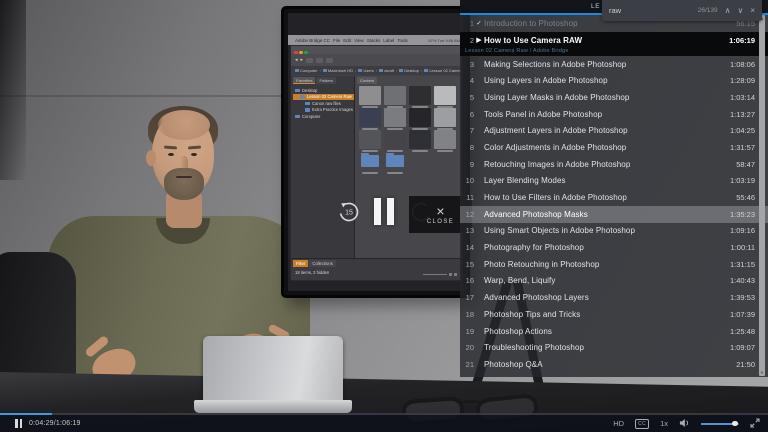  I want to click on playlist-item-16: 16 Warp, Bend, Liquify 1:40:43, so click(614, 281).